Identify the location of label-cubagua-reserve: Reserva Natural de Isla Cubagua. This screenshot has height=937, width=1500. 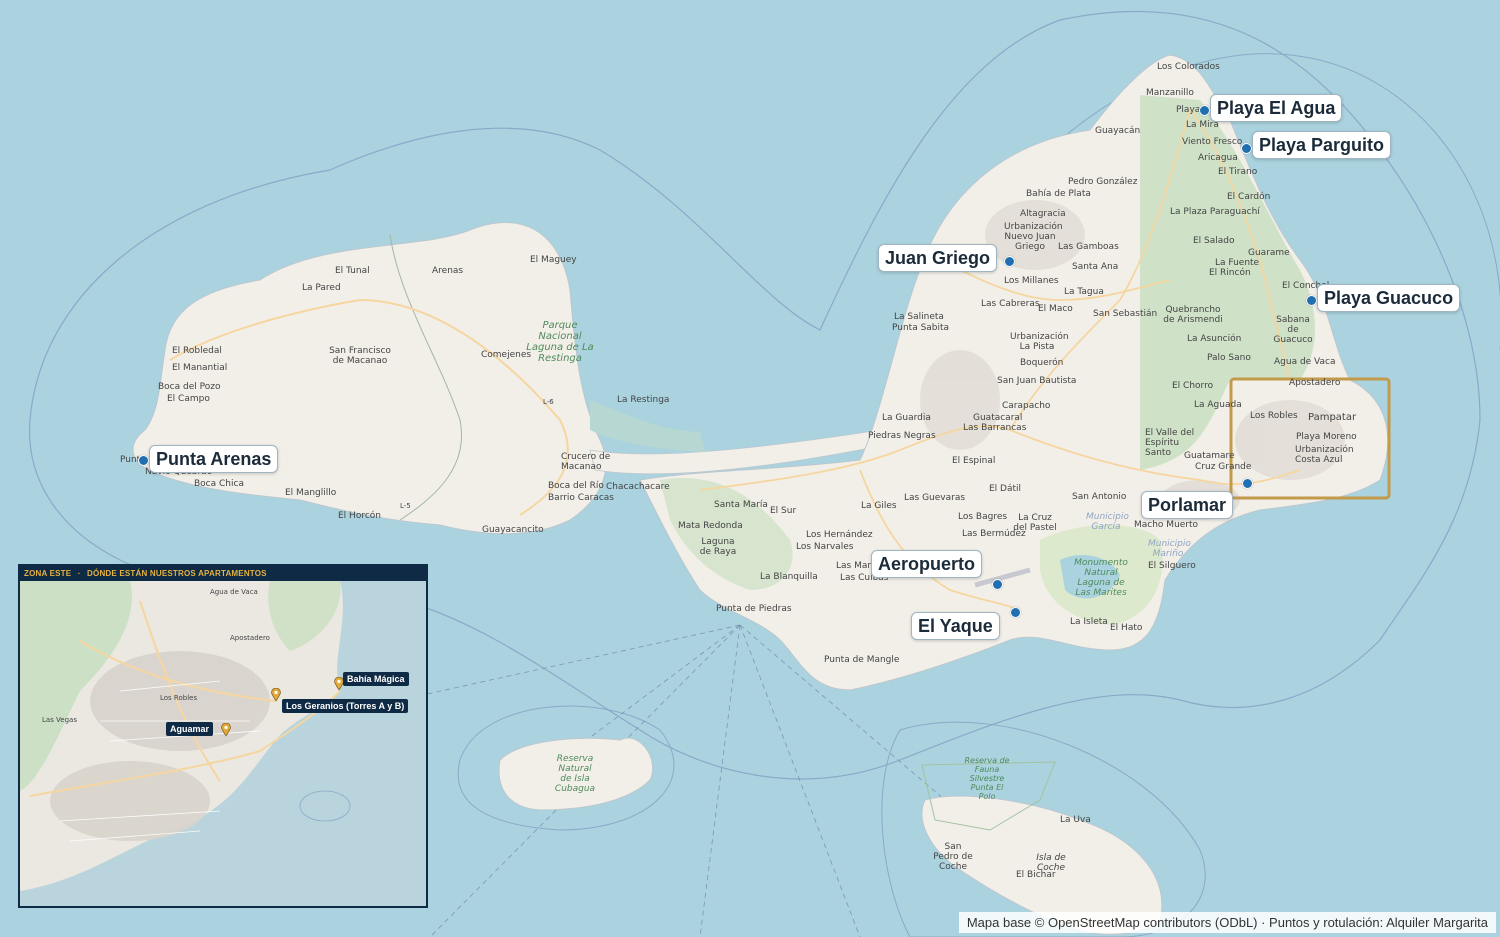
(575, 774).